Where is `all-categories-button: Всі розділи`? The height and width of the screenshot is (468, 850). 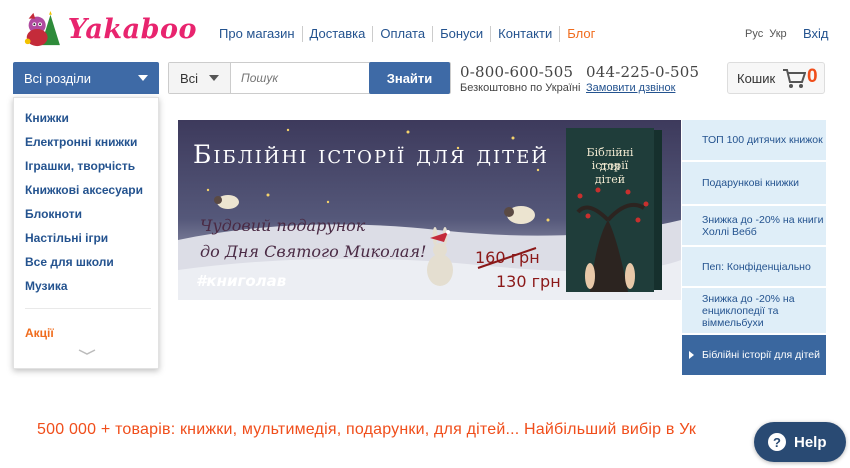 all-categories-button: Всі розділи is located at coordinates (86, 78).